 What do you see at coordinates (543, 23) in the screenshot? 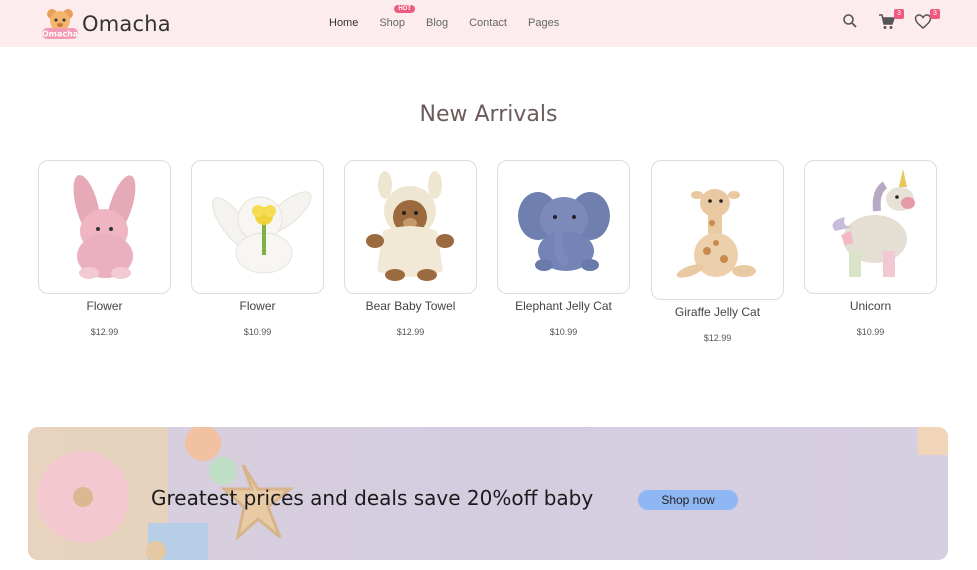
I see `nav-pages: Pages` at bounding box center [543, 23].